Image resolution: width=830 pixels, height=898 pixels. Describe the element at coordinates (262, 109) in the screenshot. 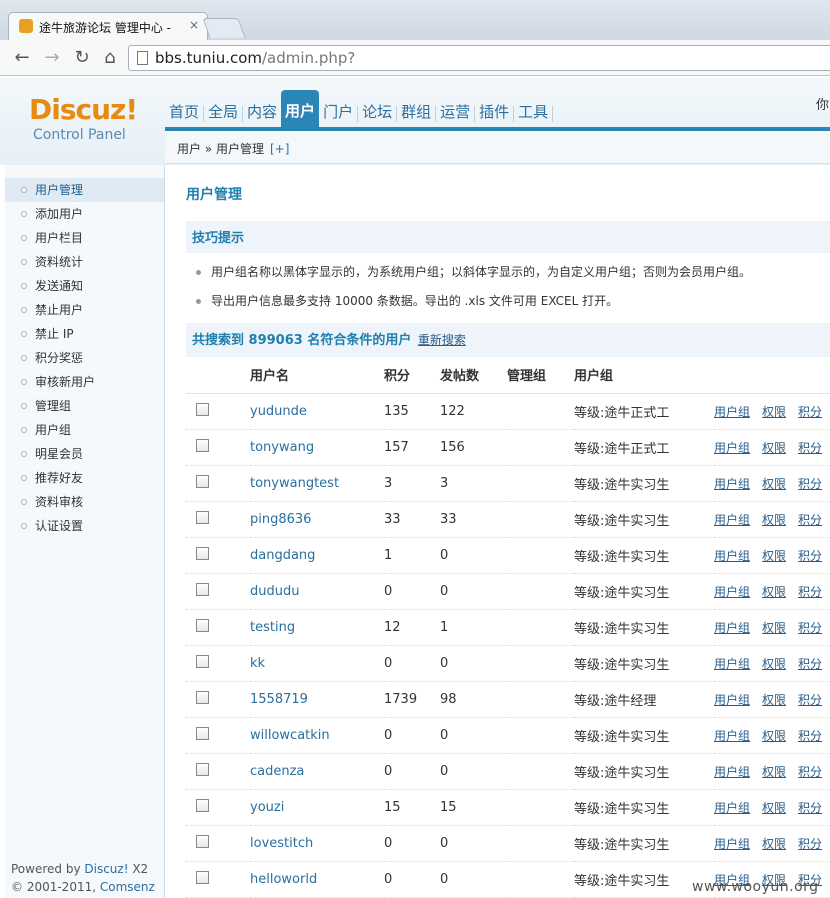

I see `nav-tab: 内容` at that location.